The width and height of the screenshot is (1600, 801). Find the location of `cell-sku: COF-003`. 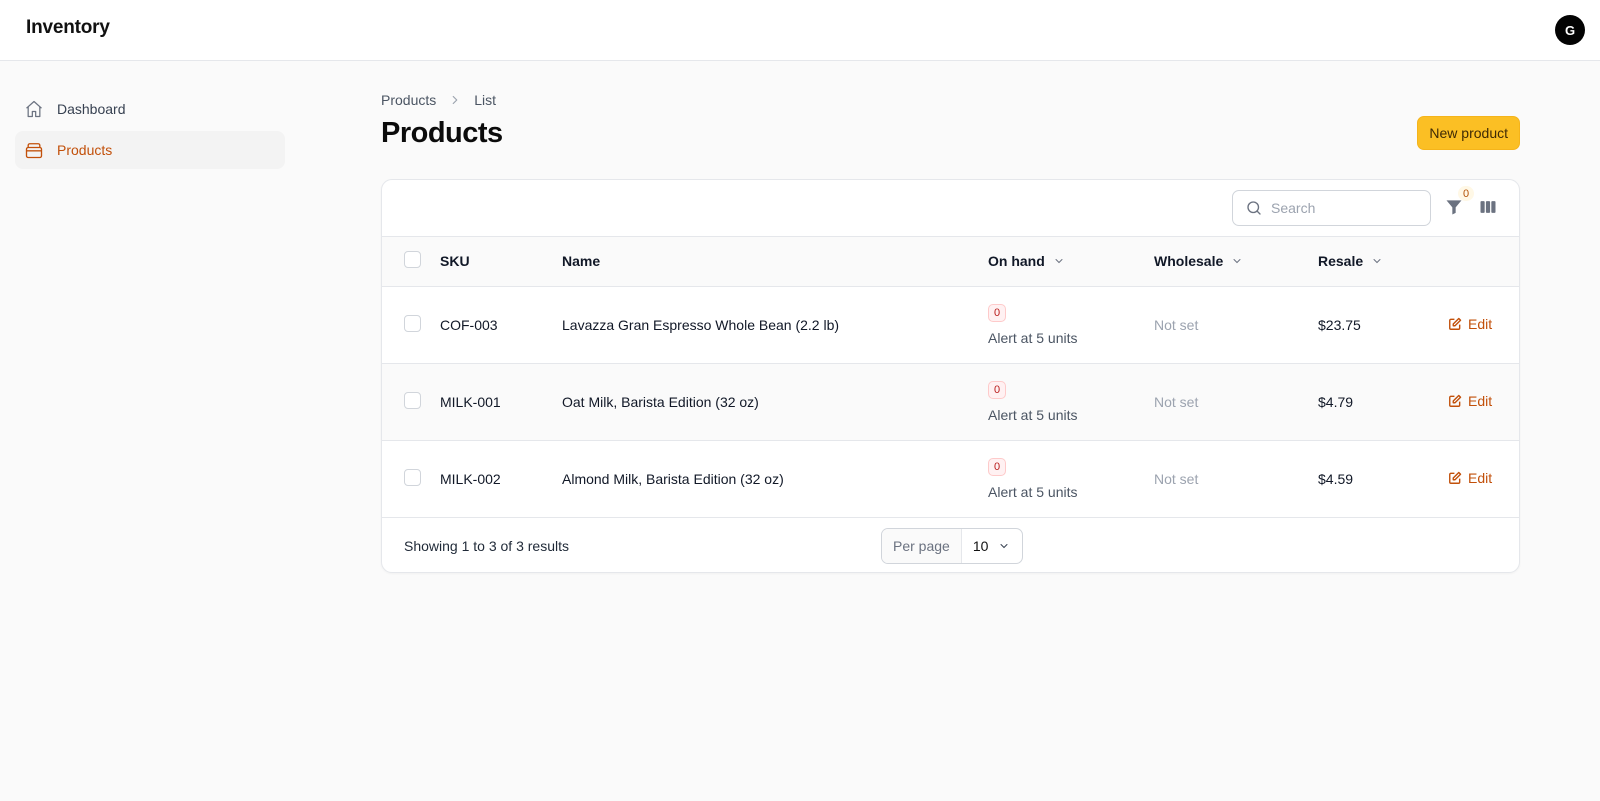

cell-sku: COF-003 is located at coordinates (469, 324).